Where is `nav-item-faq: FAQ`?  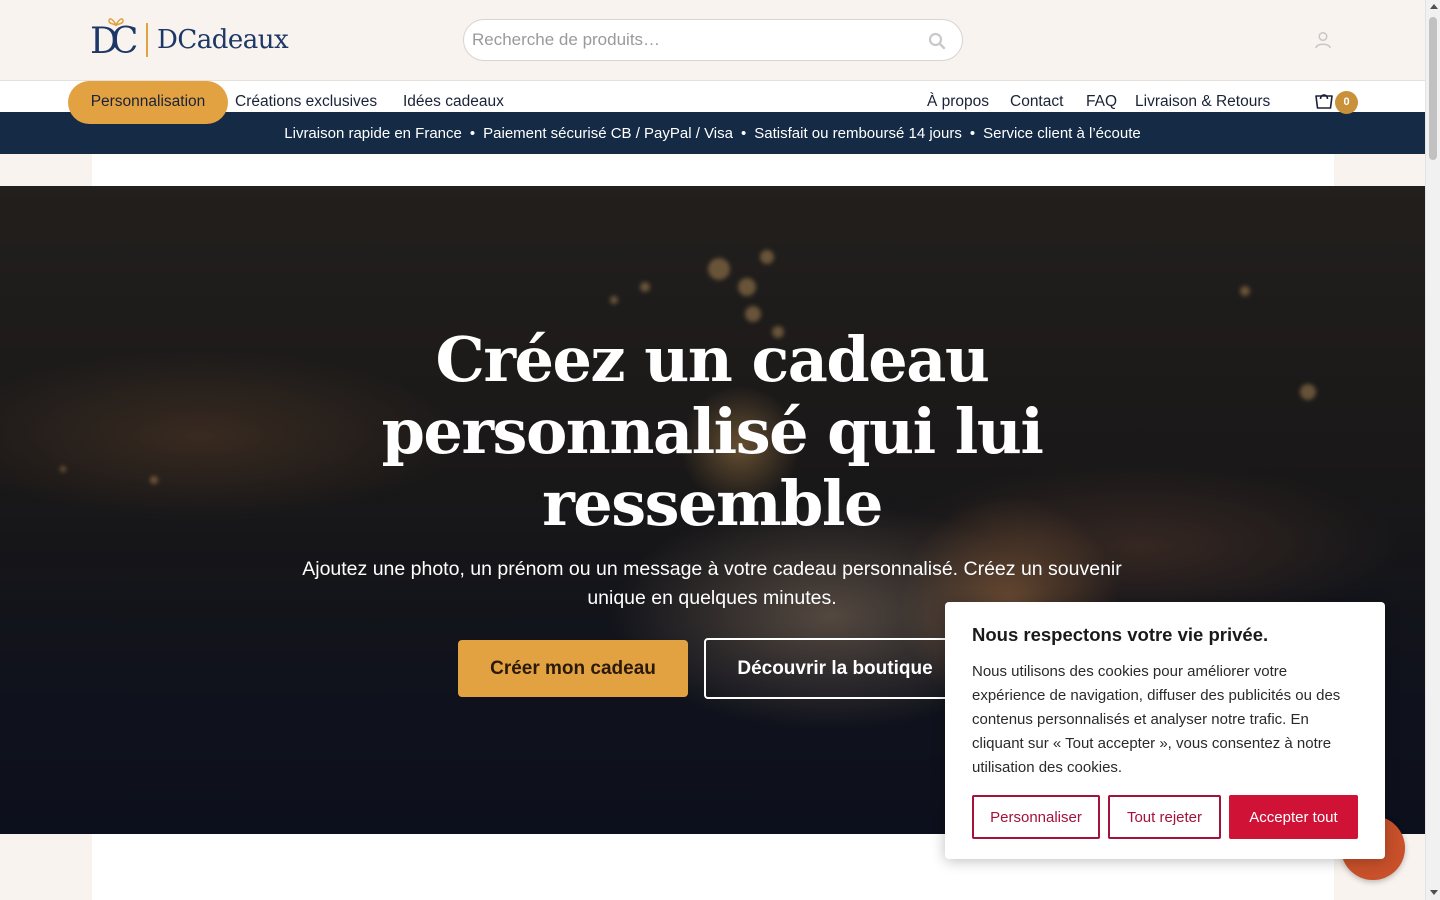 nav-item-faq: FAQ is located at coordinates (1101, 96).